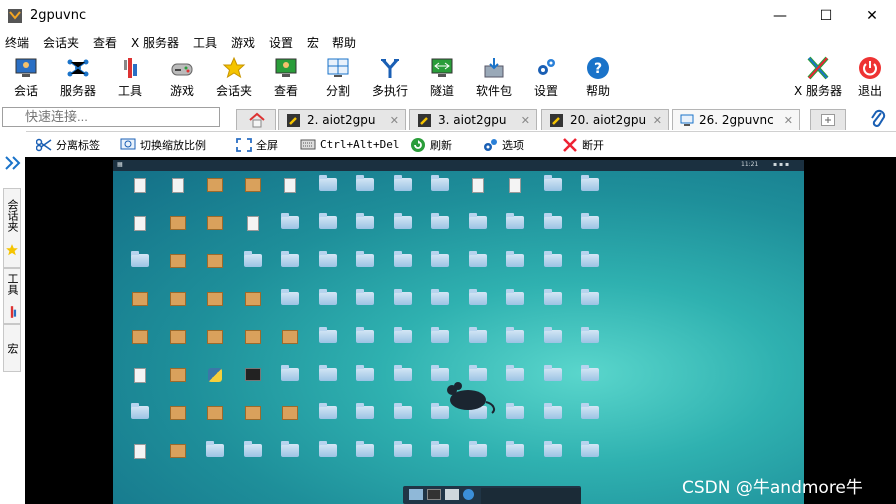 The image size is (896, 504). Describe the element at coordinates (598, 78) in the screenshot. I see `help-button: ? 帮助` at that location.